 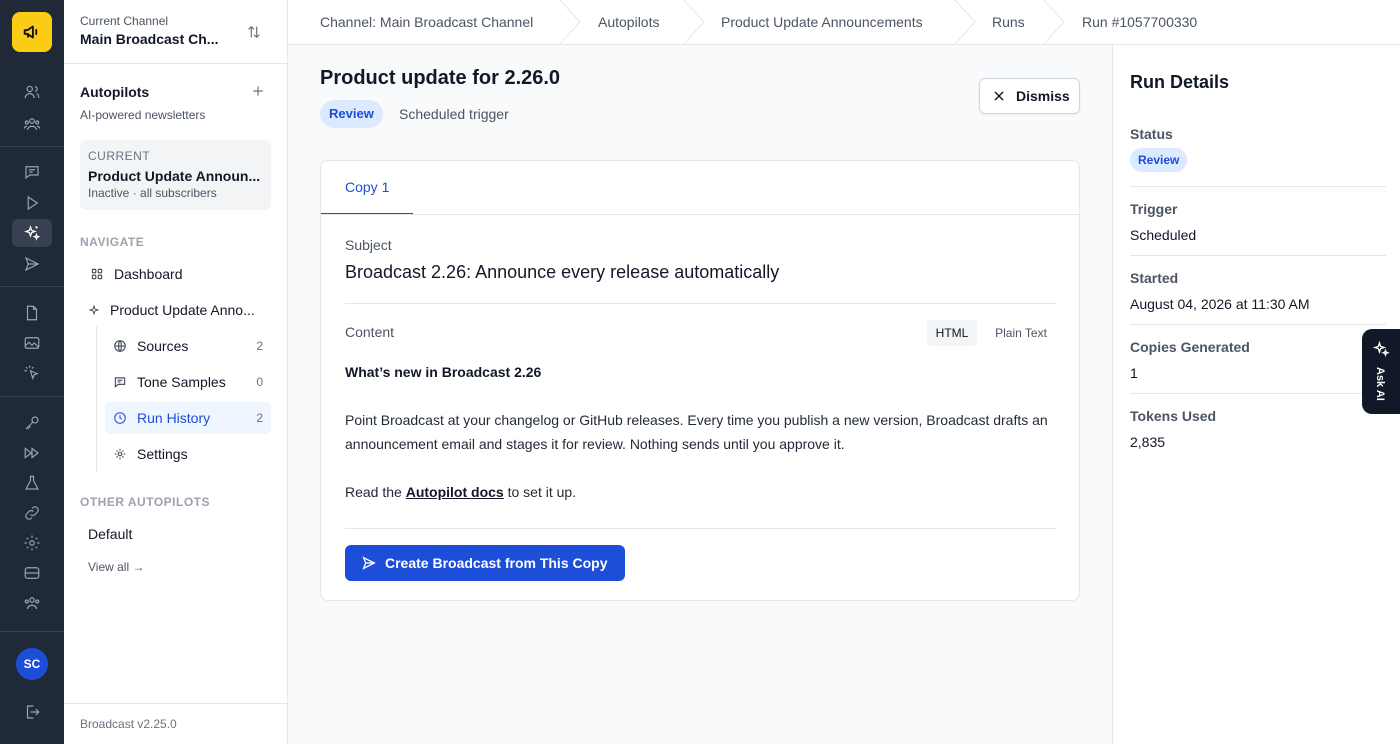 What do you see at coordinates (32, 483) in the screenshot?
I see `flask-icon` at bounding box center [32, 483].